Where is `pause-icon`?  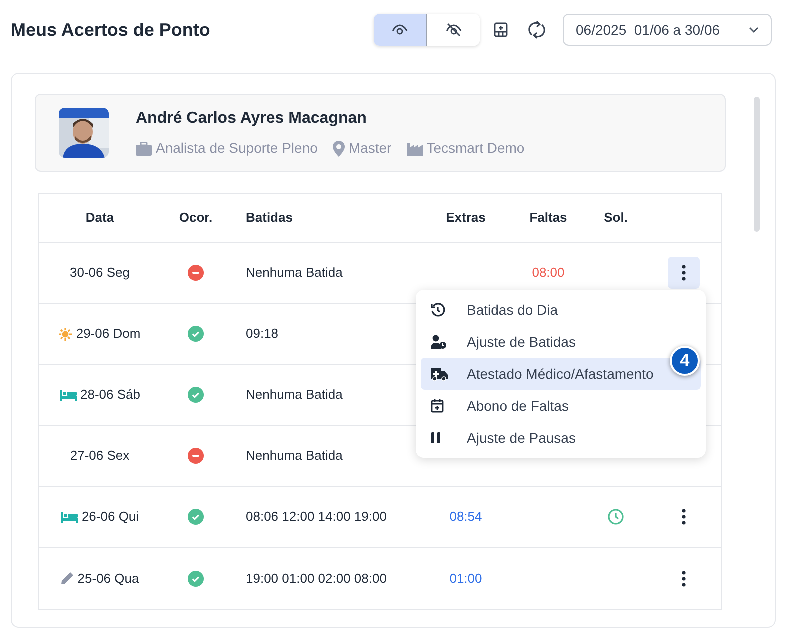 pause-icon is located at coordinates (436, 438).